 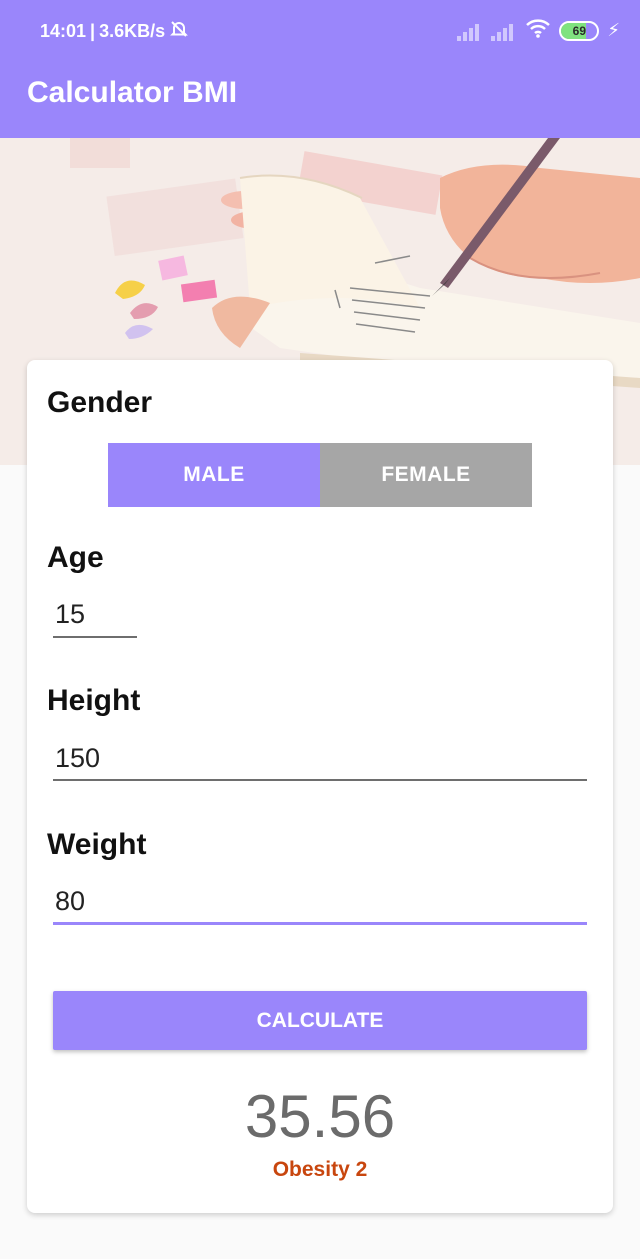 I want to click on male-button: MALE, so click(x=214, y=475).